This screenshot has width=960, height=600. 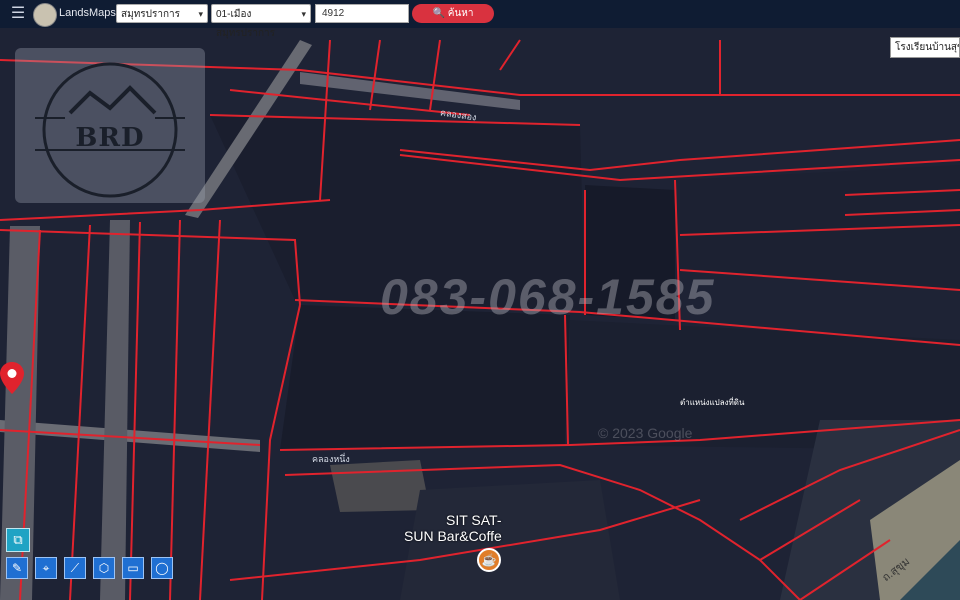 I want to click on polyline-icon: ⟋, so click(x=75, y=568).